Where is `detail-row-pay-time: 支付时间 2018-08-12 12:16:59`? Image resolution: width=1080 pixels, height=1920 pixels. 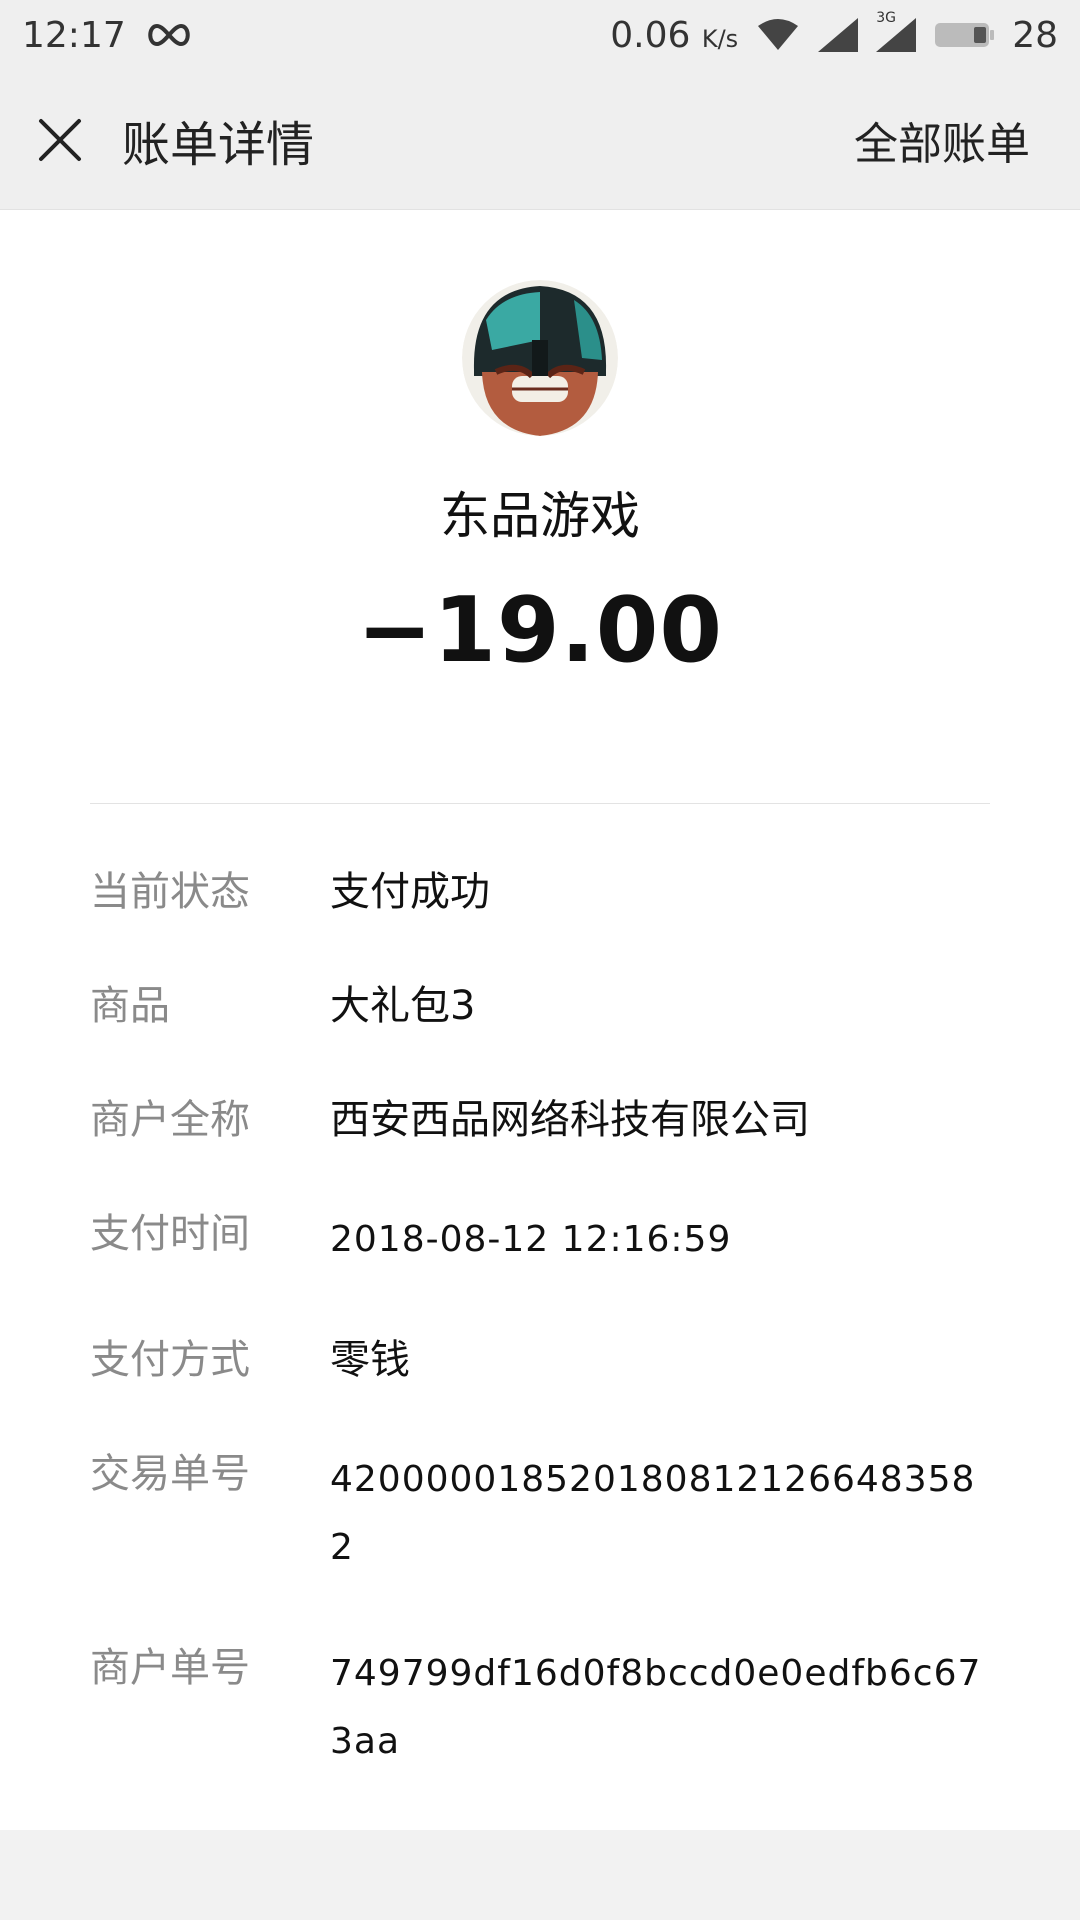
detail-row-pay-time: 支付时间 2018-08-12 12:16:59 is located at coordinates (540, 1240).